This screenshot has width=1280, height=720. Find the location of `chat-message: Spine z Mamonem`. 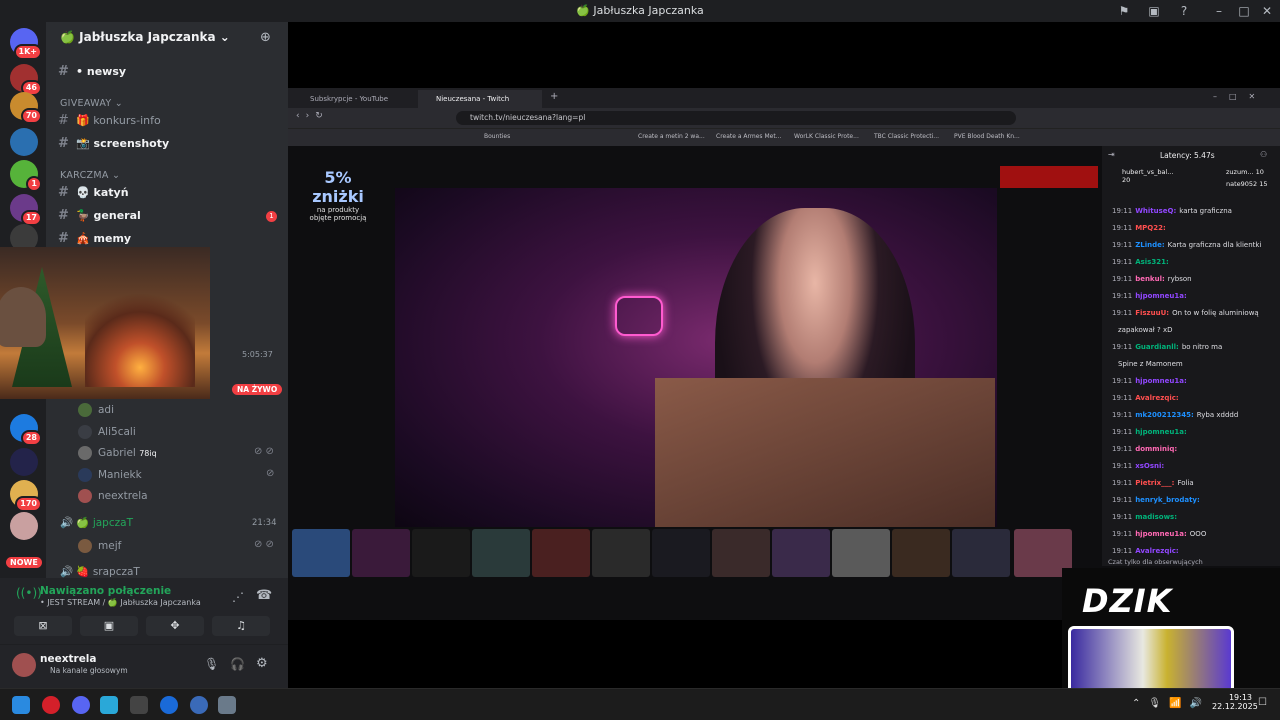

chat-message: Spine z Mamonem is located at coordinates (1147, 364).